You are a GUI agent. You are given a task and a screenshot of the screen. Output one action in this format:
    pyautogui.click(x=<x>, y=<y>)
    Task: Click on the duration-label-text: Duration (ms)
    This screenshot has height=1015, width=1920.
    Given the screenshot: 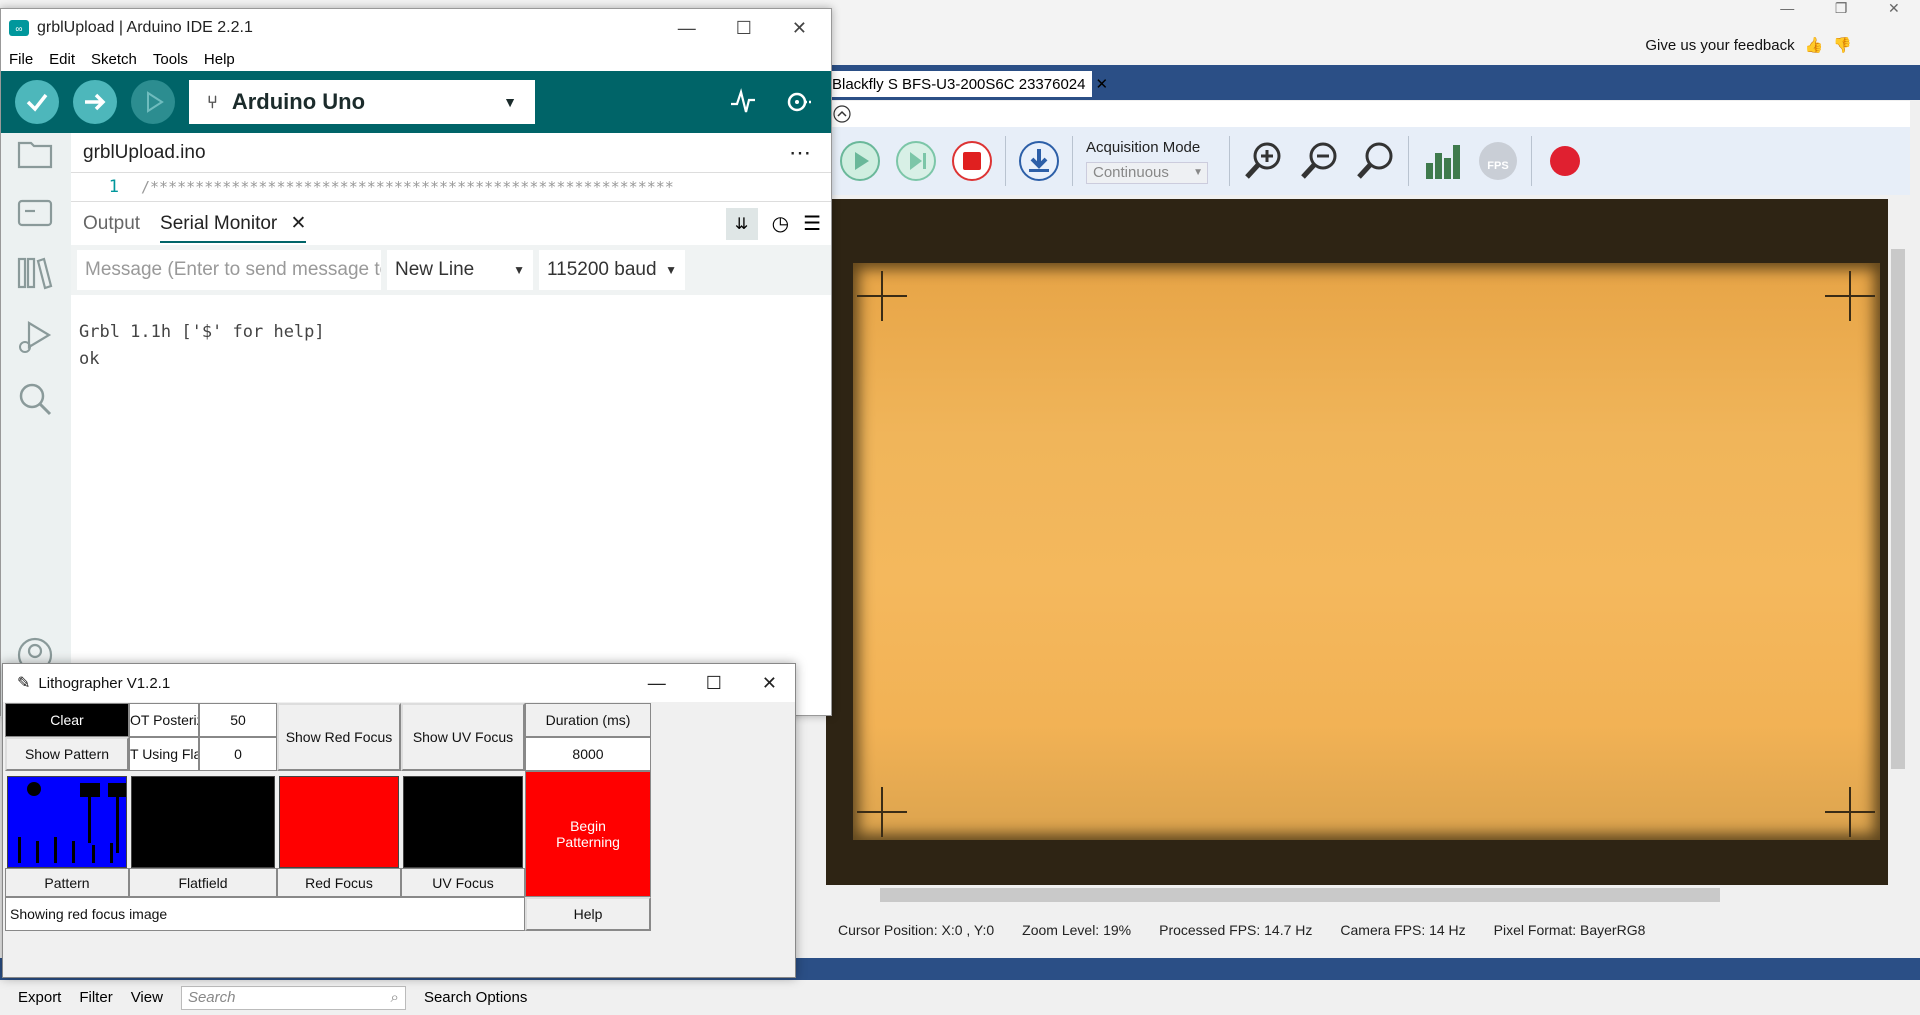 What is the action you would take?
    pyautogui.click(x=588, y=720)
    